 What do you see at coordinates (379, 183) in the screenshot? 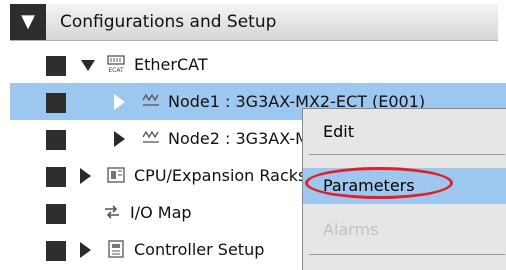
I see `highlight-ring` at bounding box center [379, 183].